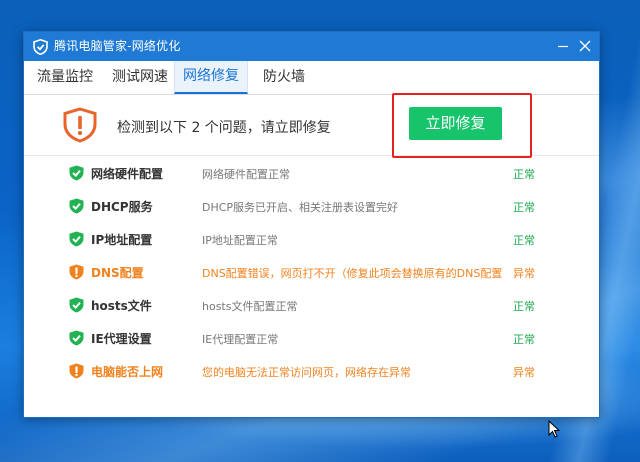 The image size is (640, 462). What do you see at coordinates (240, 339) in the screenshot?
I see `item-description: IE代理配置正常` at bounding box center [240, 339].